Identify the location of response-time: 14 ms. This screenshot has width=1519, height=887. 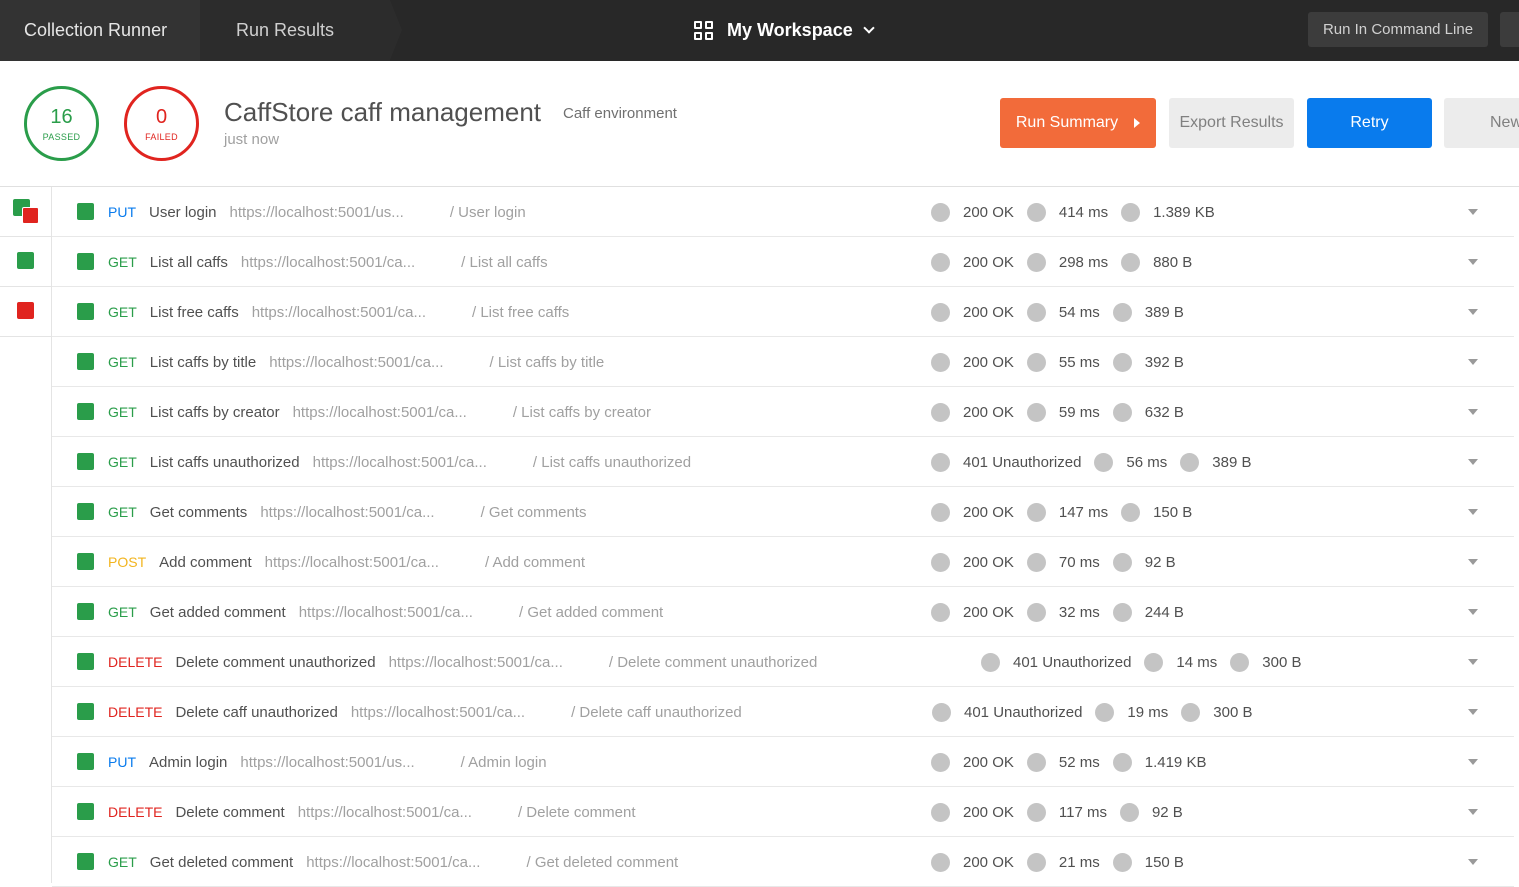
(1197, 662).